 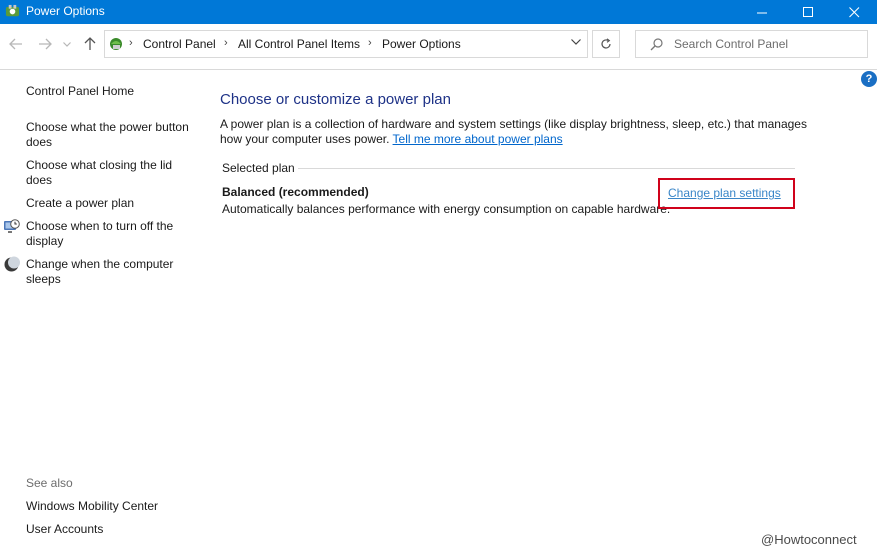 What do you see at coordinates (766, 44) in the screenshot?
I see `search-input` at bounding box center [766, 44].